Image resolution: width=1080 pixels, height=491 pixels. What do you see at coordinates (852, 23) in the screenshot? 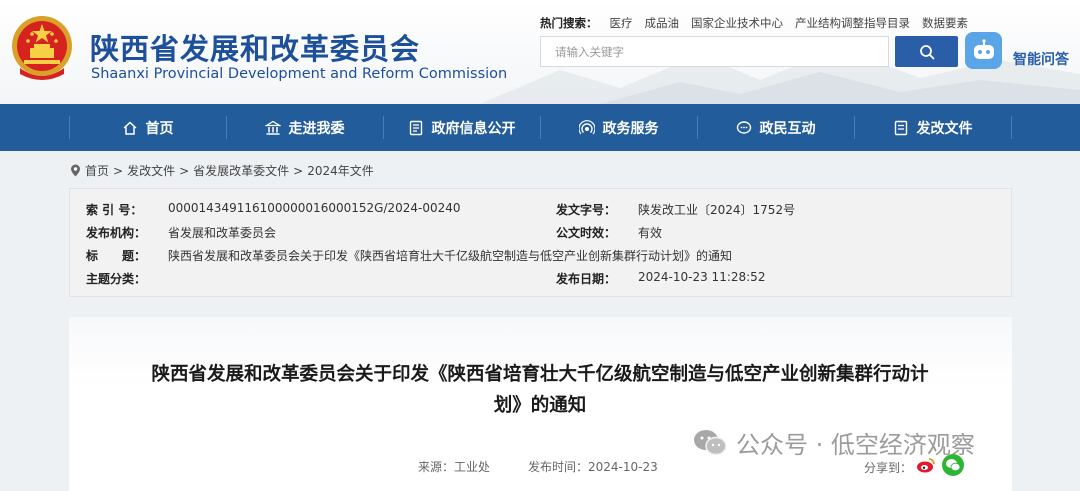
I see `hot-search-link: 产业结构调整指导目录` at bounding box center [852, 23].